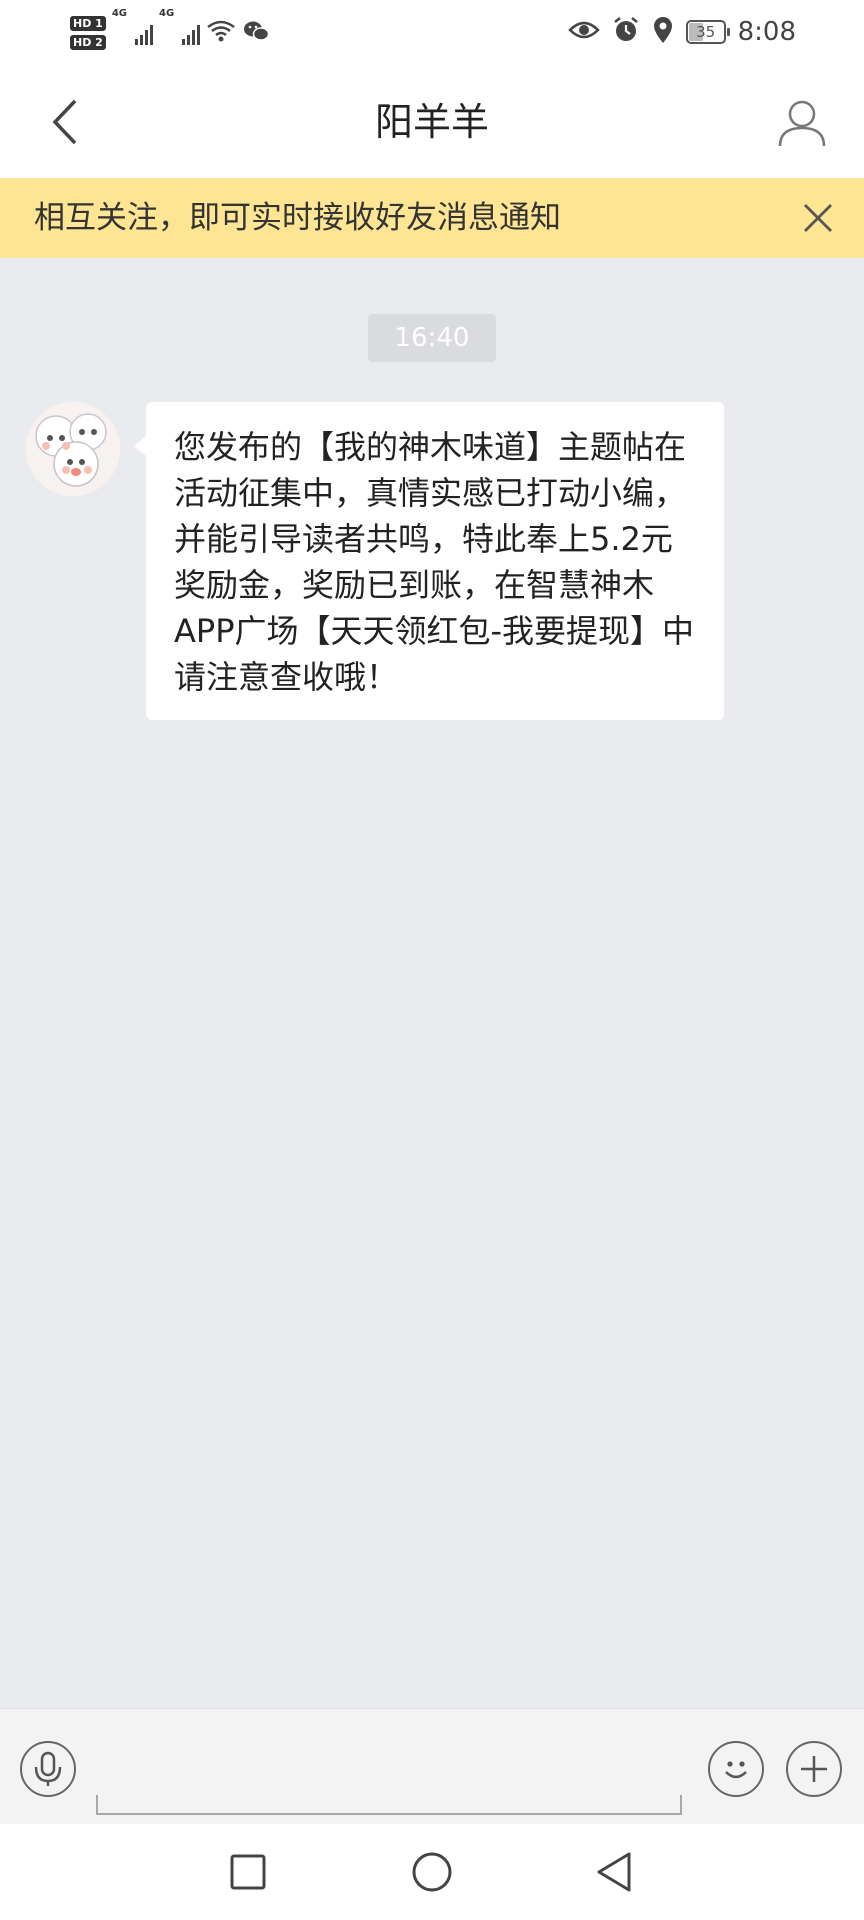 The height and width of the screenshot is (1920, 864). Describe the element at coordinates (707, 32) in the screenshot. I see `battery-icon: 35` at that location.